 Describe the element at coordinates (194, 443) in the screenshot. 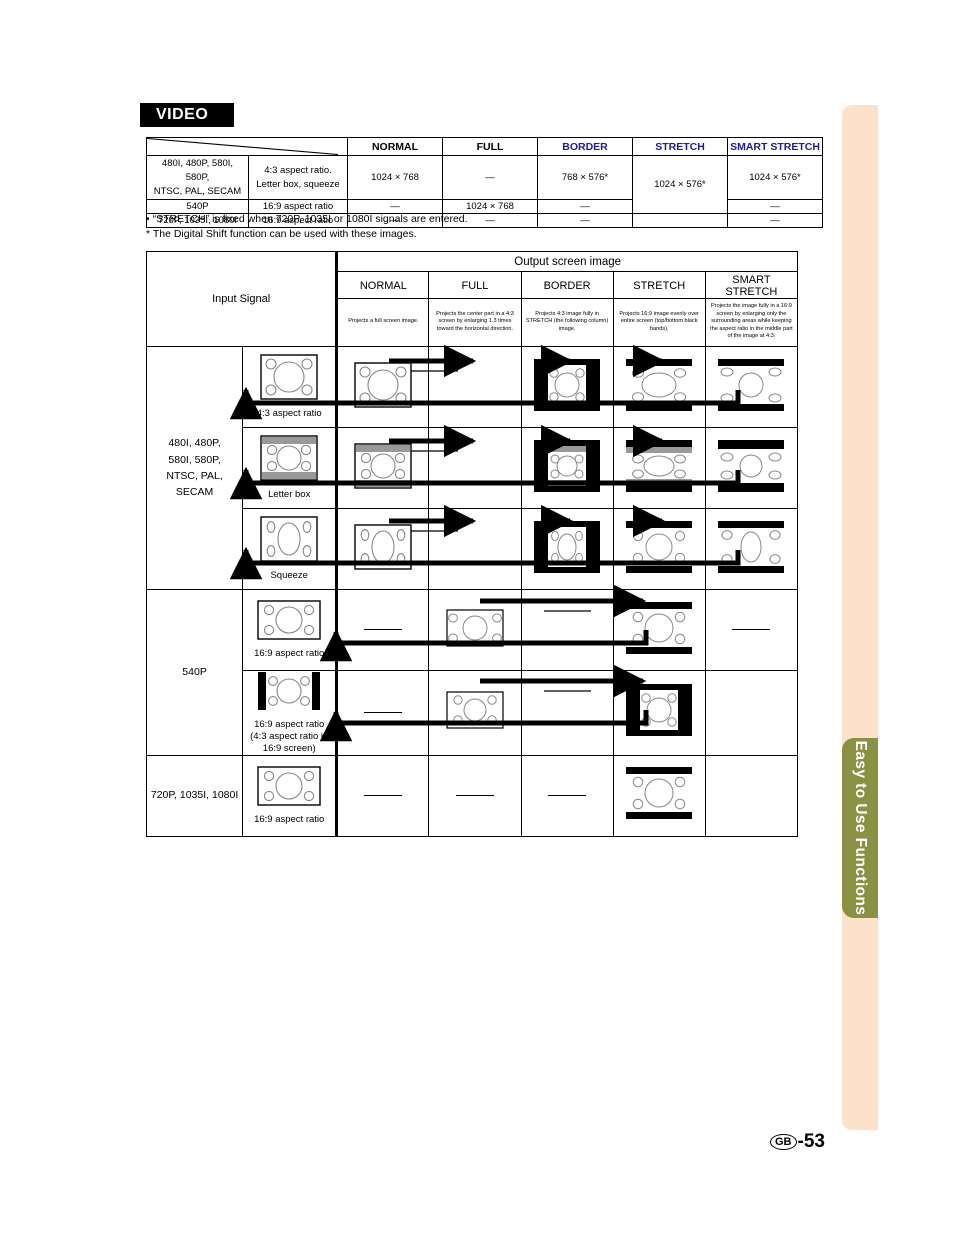

I see `signal-label-line: 480I, 480P,` at that location.